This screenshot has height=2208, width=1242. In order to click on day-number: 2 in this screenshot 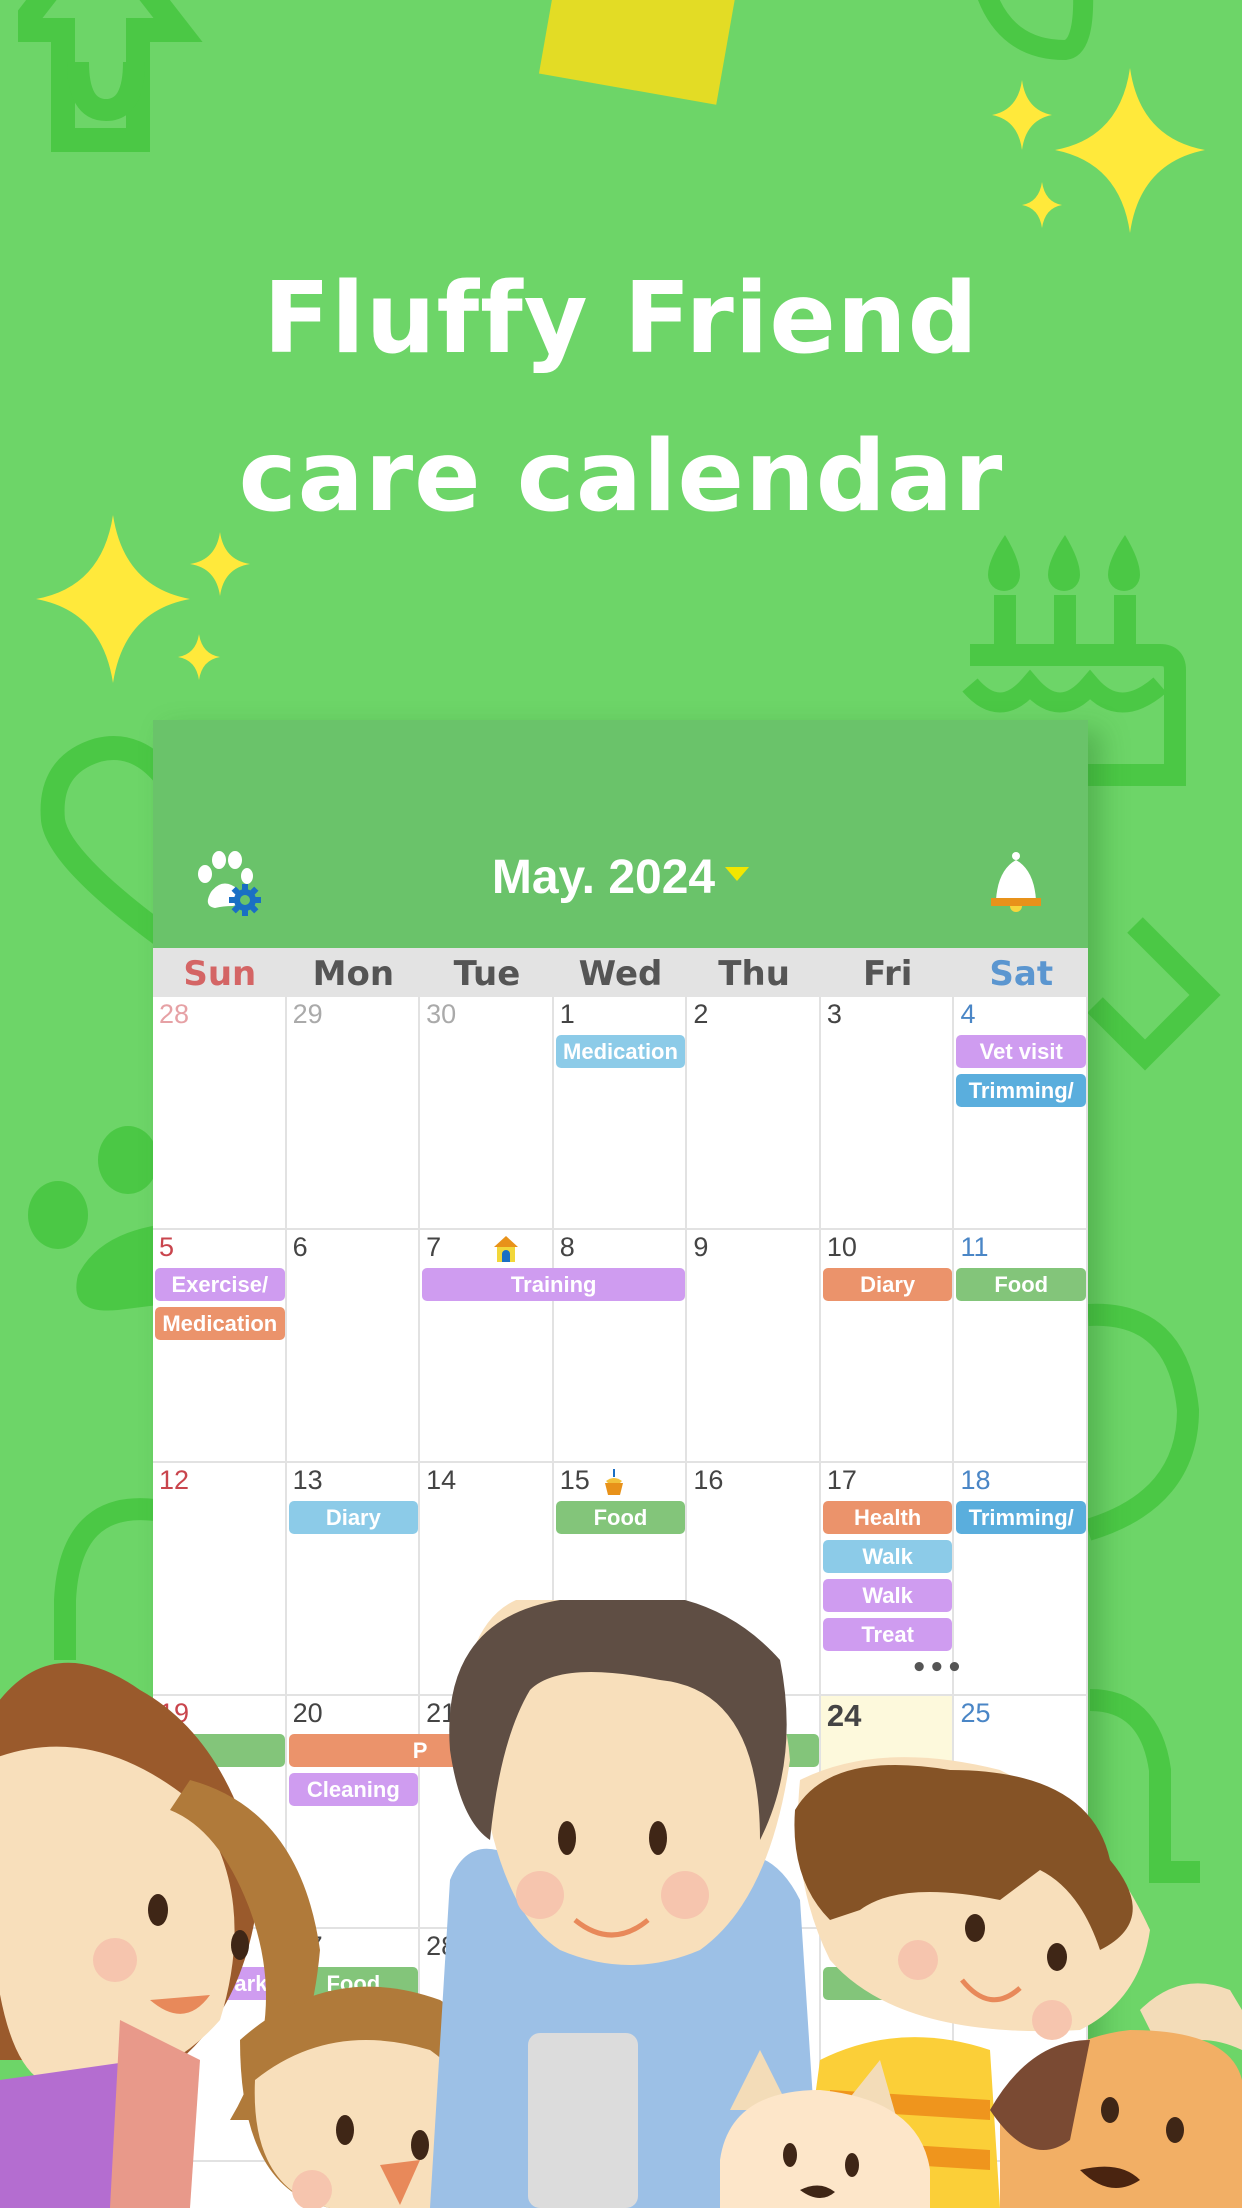, I will do `click(701, 1014)`.